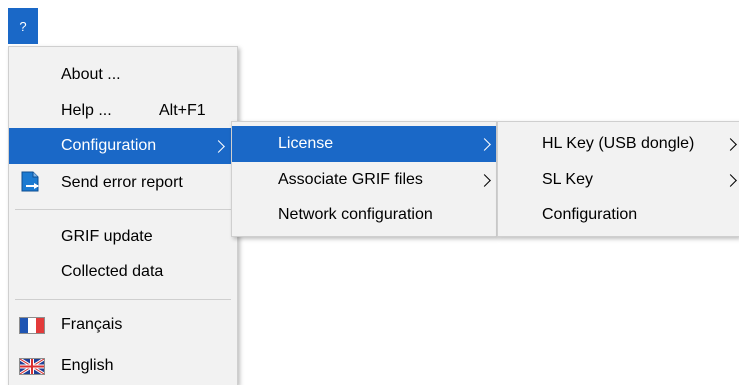 The width and height of the screenshot is (739, 385). Describe the element at coordinates (364, 144) in the screenshot. I see `menu-item-license: License` at that location.